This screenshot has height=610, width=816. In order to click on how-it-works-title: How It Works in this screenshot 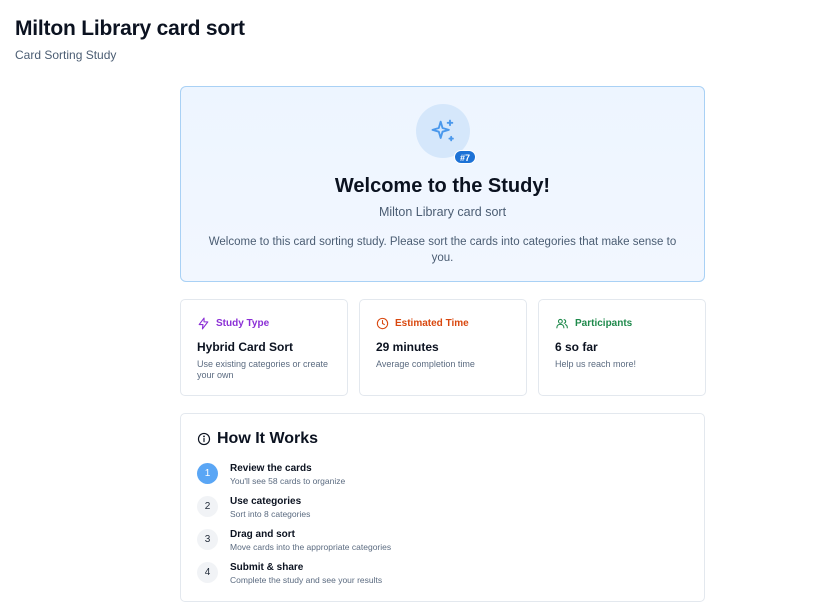, I will do `click(268, 438)`.